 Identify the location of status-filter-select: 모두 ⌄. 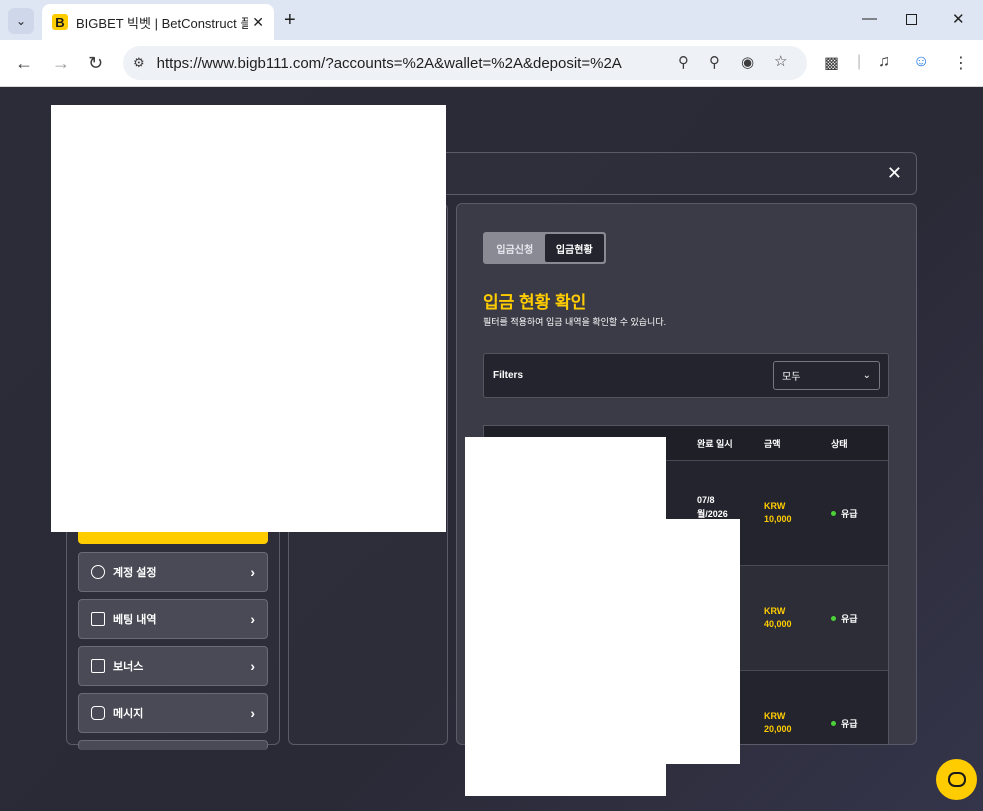
(826, 375).